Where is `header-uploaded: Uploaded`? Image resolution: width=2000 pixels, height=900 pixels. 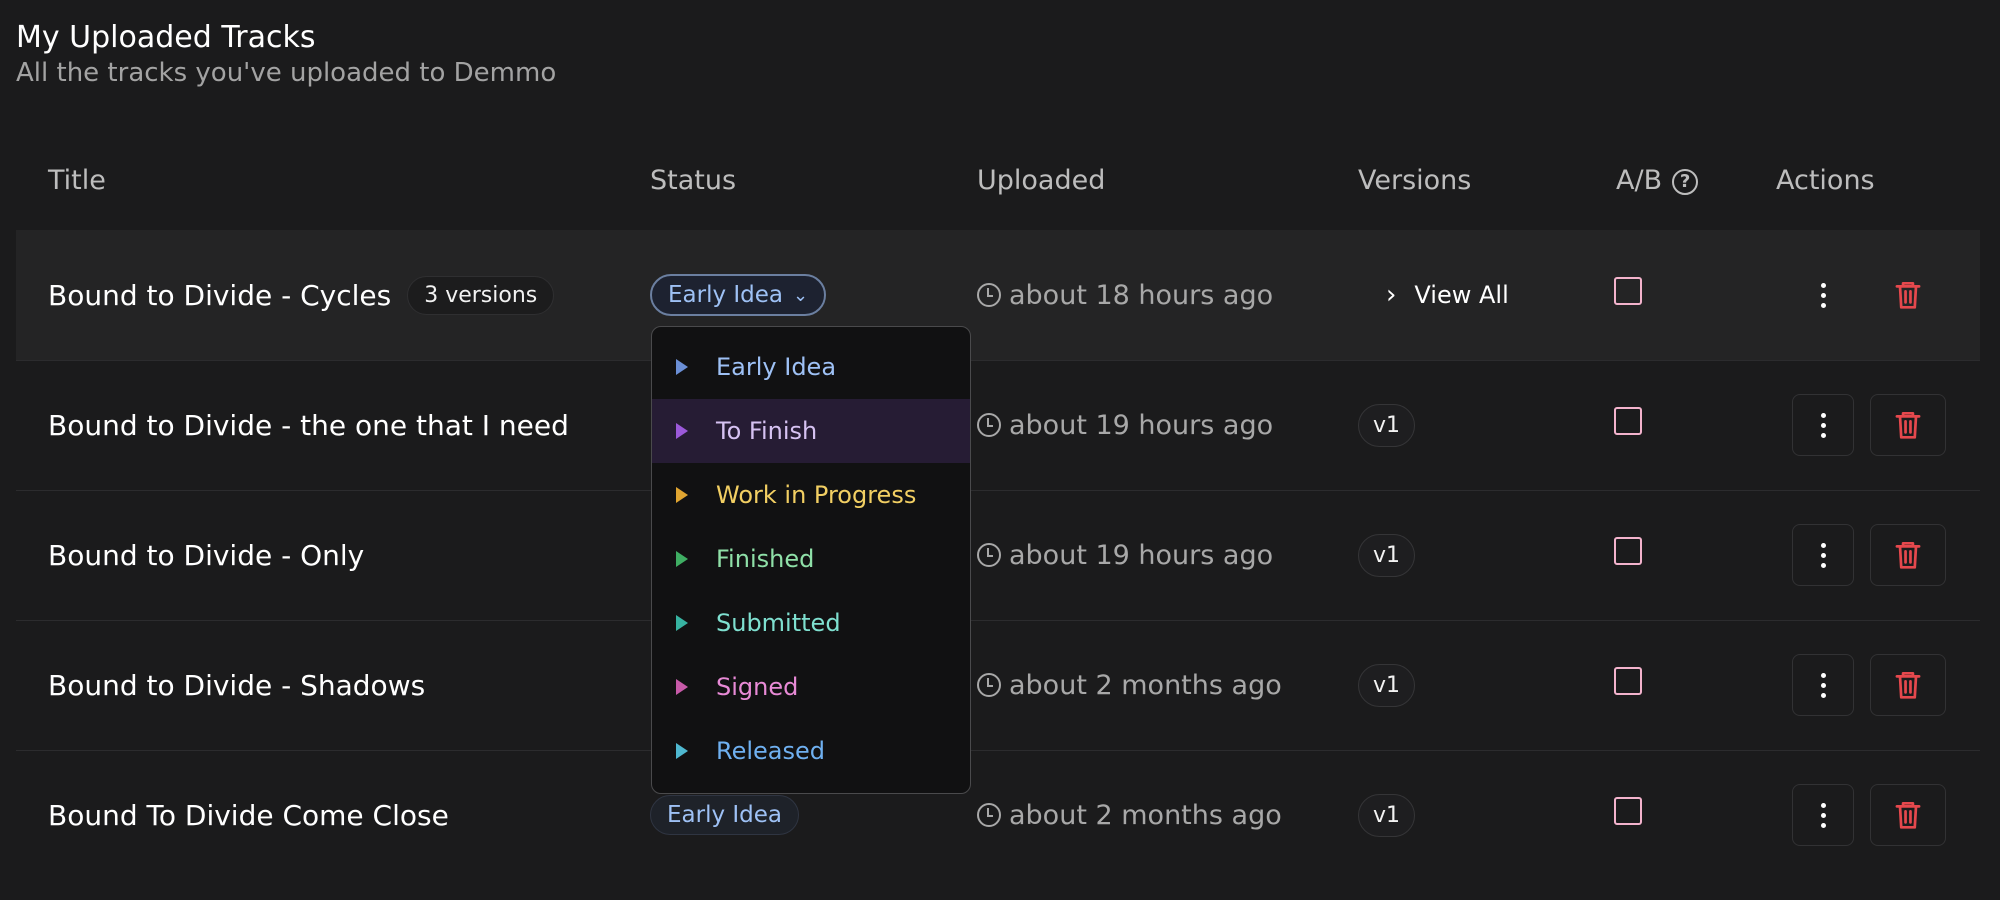
header-uploaded: Uploaded is located at coordinates (1041, 180).